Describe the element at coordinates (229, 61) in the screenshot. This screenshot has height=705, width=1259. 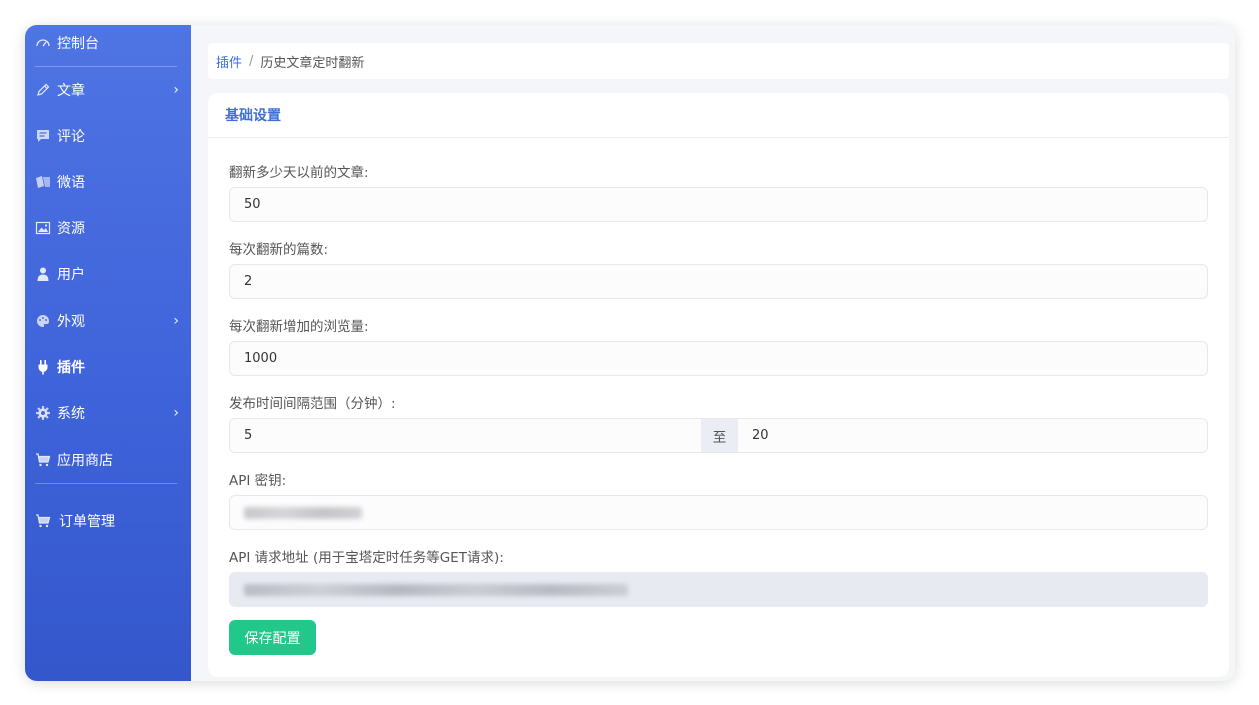
I see `breadcrumb-link-plugins: 插件` at that location.